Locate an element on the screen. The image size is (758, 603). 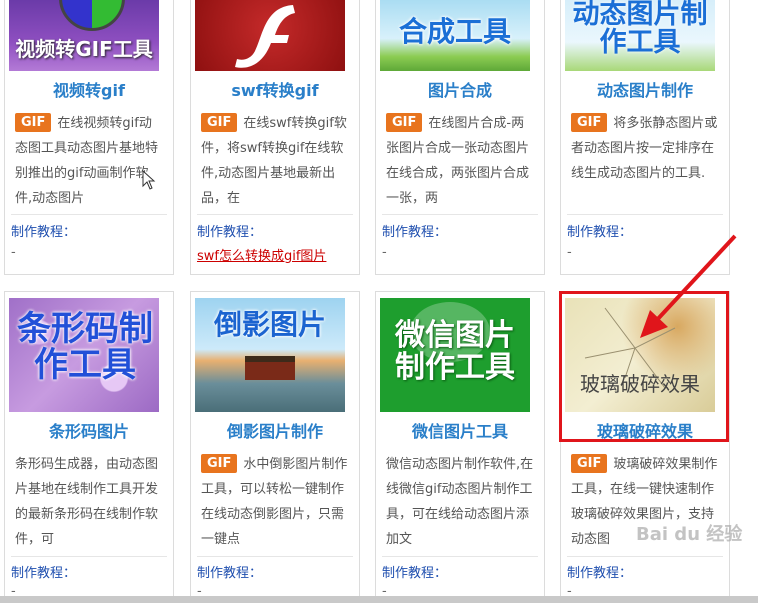
mouse-cursor-icon is located at coordinates (149, 180).